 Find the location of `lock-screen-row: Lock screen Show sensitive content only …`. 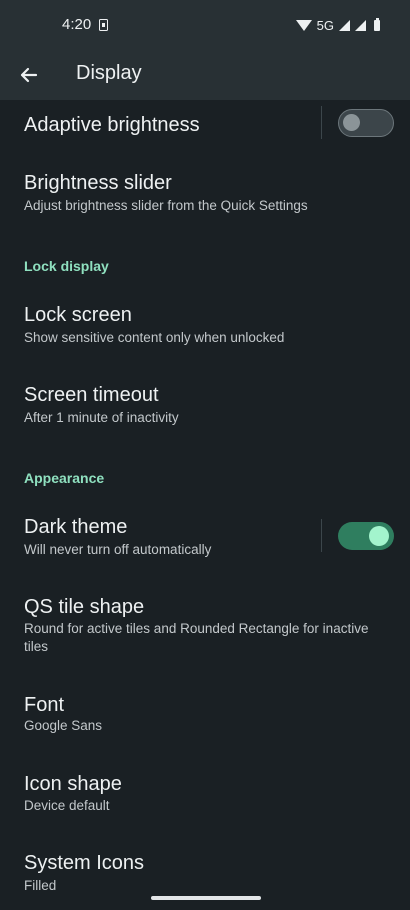

lock-screen-row: Lock screen Show sensitive content only … is located at coordinates (205, 325).